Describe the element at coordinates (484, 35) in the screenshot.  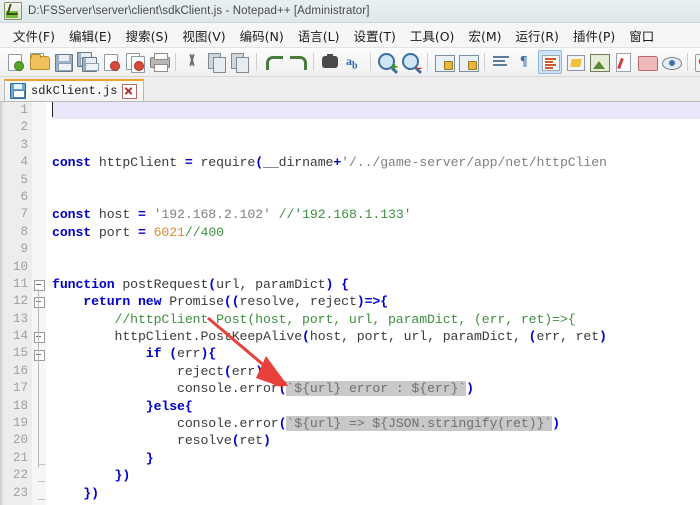
I see `menu-macro: 宏(M)` at that location.